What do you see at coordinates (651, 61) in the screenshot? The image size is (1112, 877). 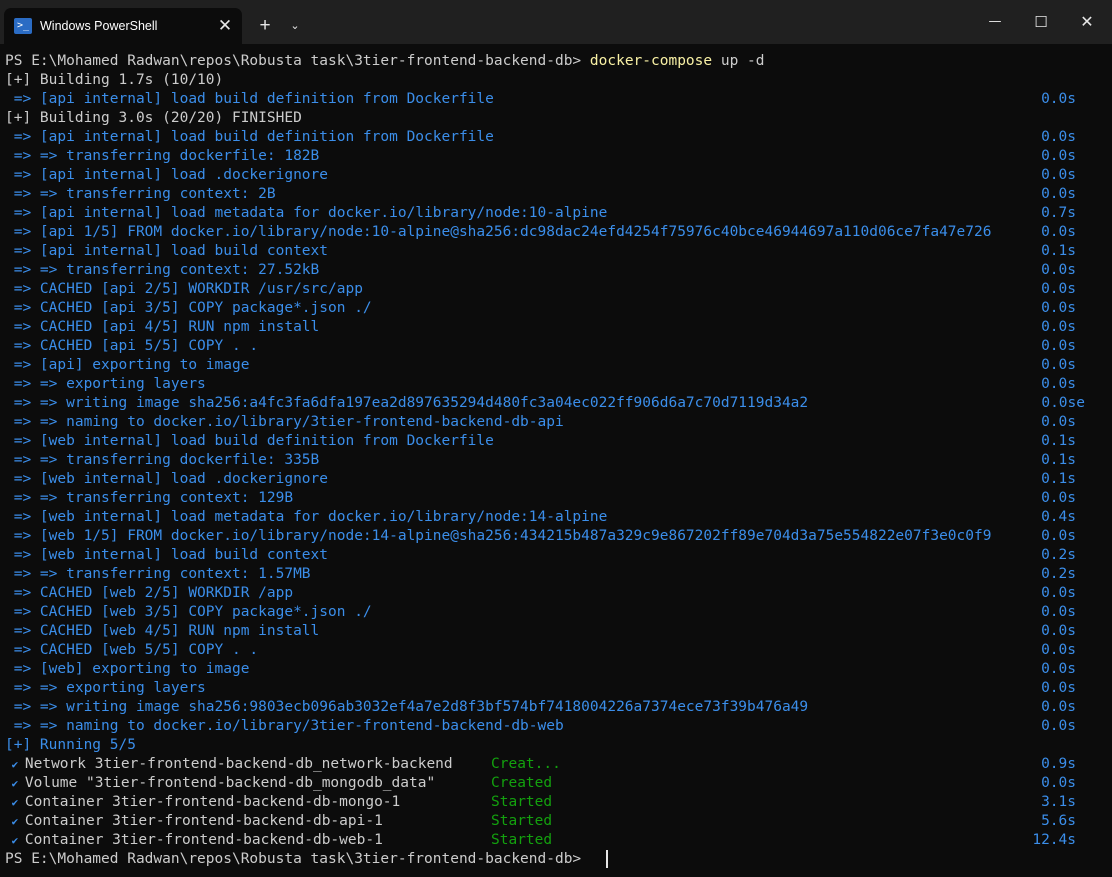 I see `command: docker-compose` at bounding box center [651, 61].